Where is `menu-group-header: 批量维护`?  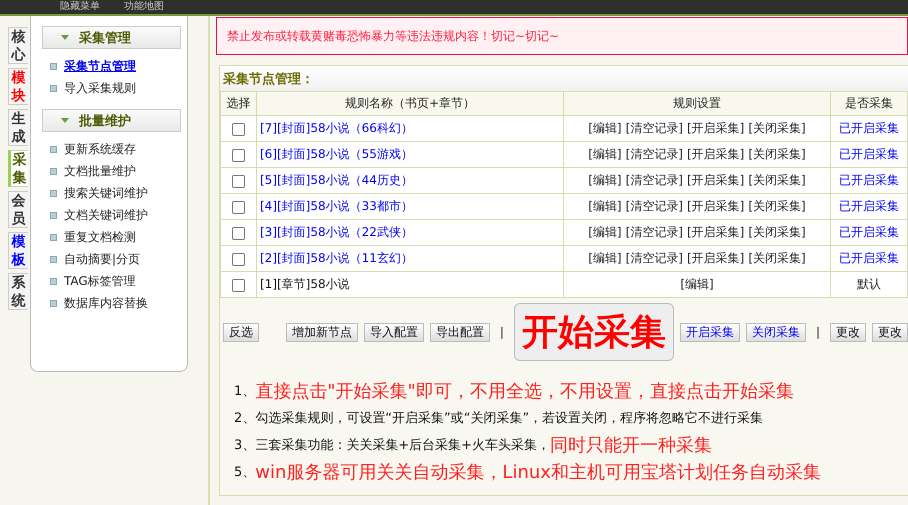 menu-group-header: 批量维护 is located at coordinates (111, 120).